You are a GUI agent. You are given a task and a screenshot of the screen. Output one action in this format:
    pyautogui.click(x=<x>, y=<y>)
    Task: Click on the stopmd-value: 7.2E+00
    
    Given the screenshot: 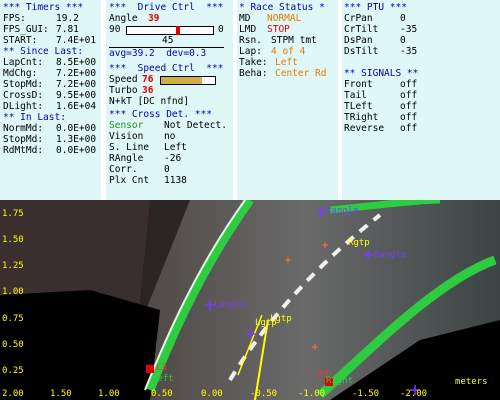 What is the action you would take?
    pyautogui.click(x=76, y=84)
    